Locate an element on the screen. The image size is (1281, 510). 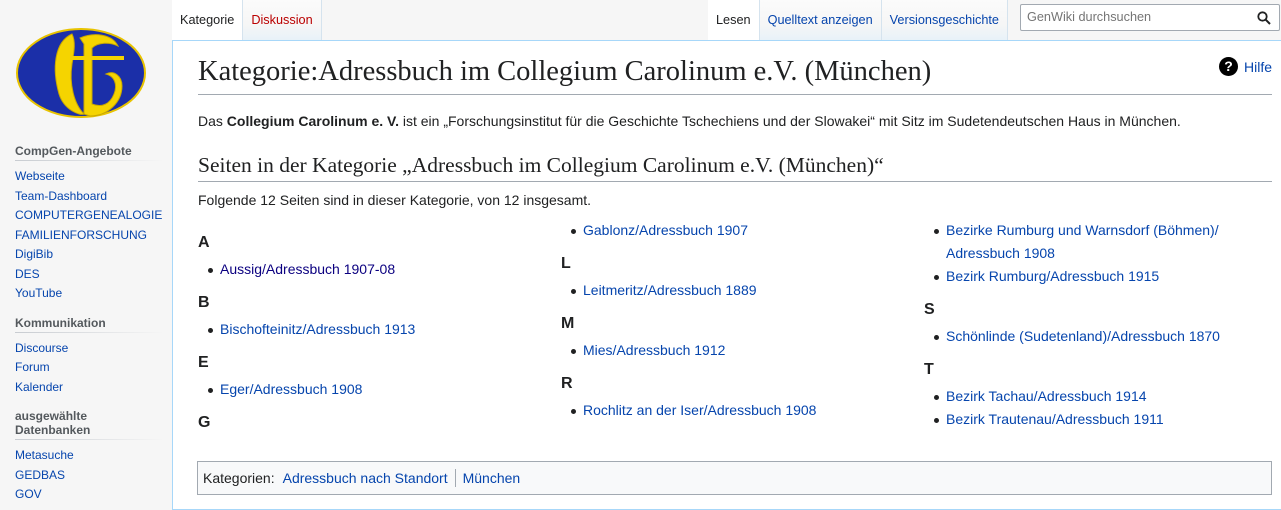
sidebar-item: Kalender is located at coordinates (89, 388).